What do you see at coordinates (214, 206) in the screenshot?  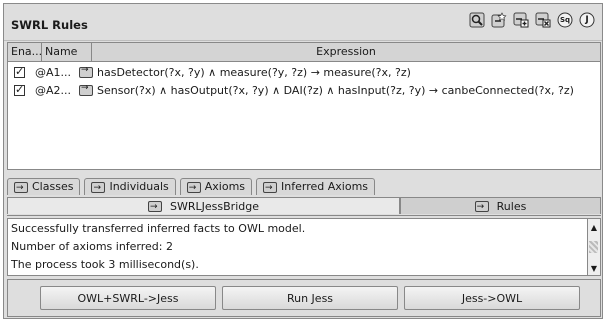 I see `tab-label: SWRLJessBridge` at bounding box center [214, 206].